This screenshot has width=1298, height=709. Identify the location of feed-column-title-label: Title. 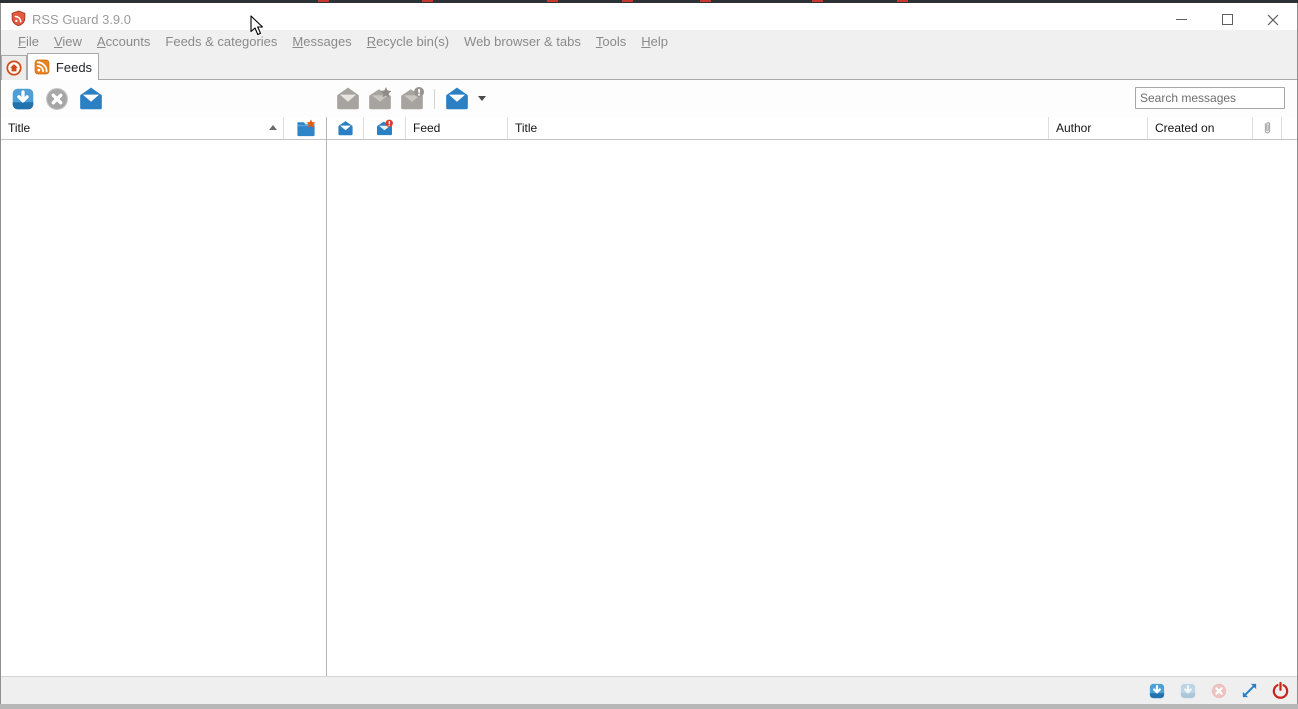
(19, 128).